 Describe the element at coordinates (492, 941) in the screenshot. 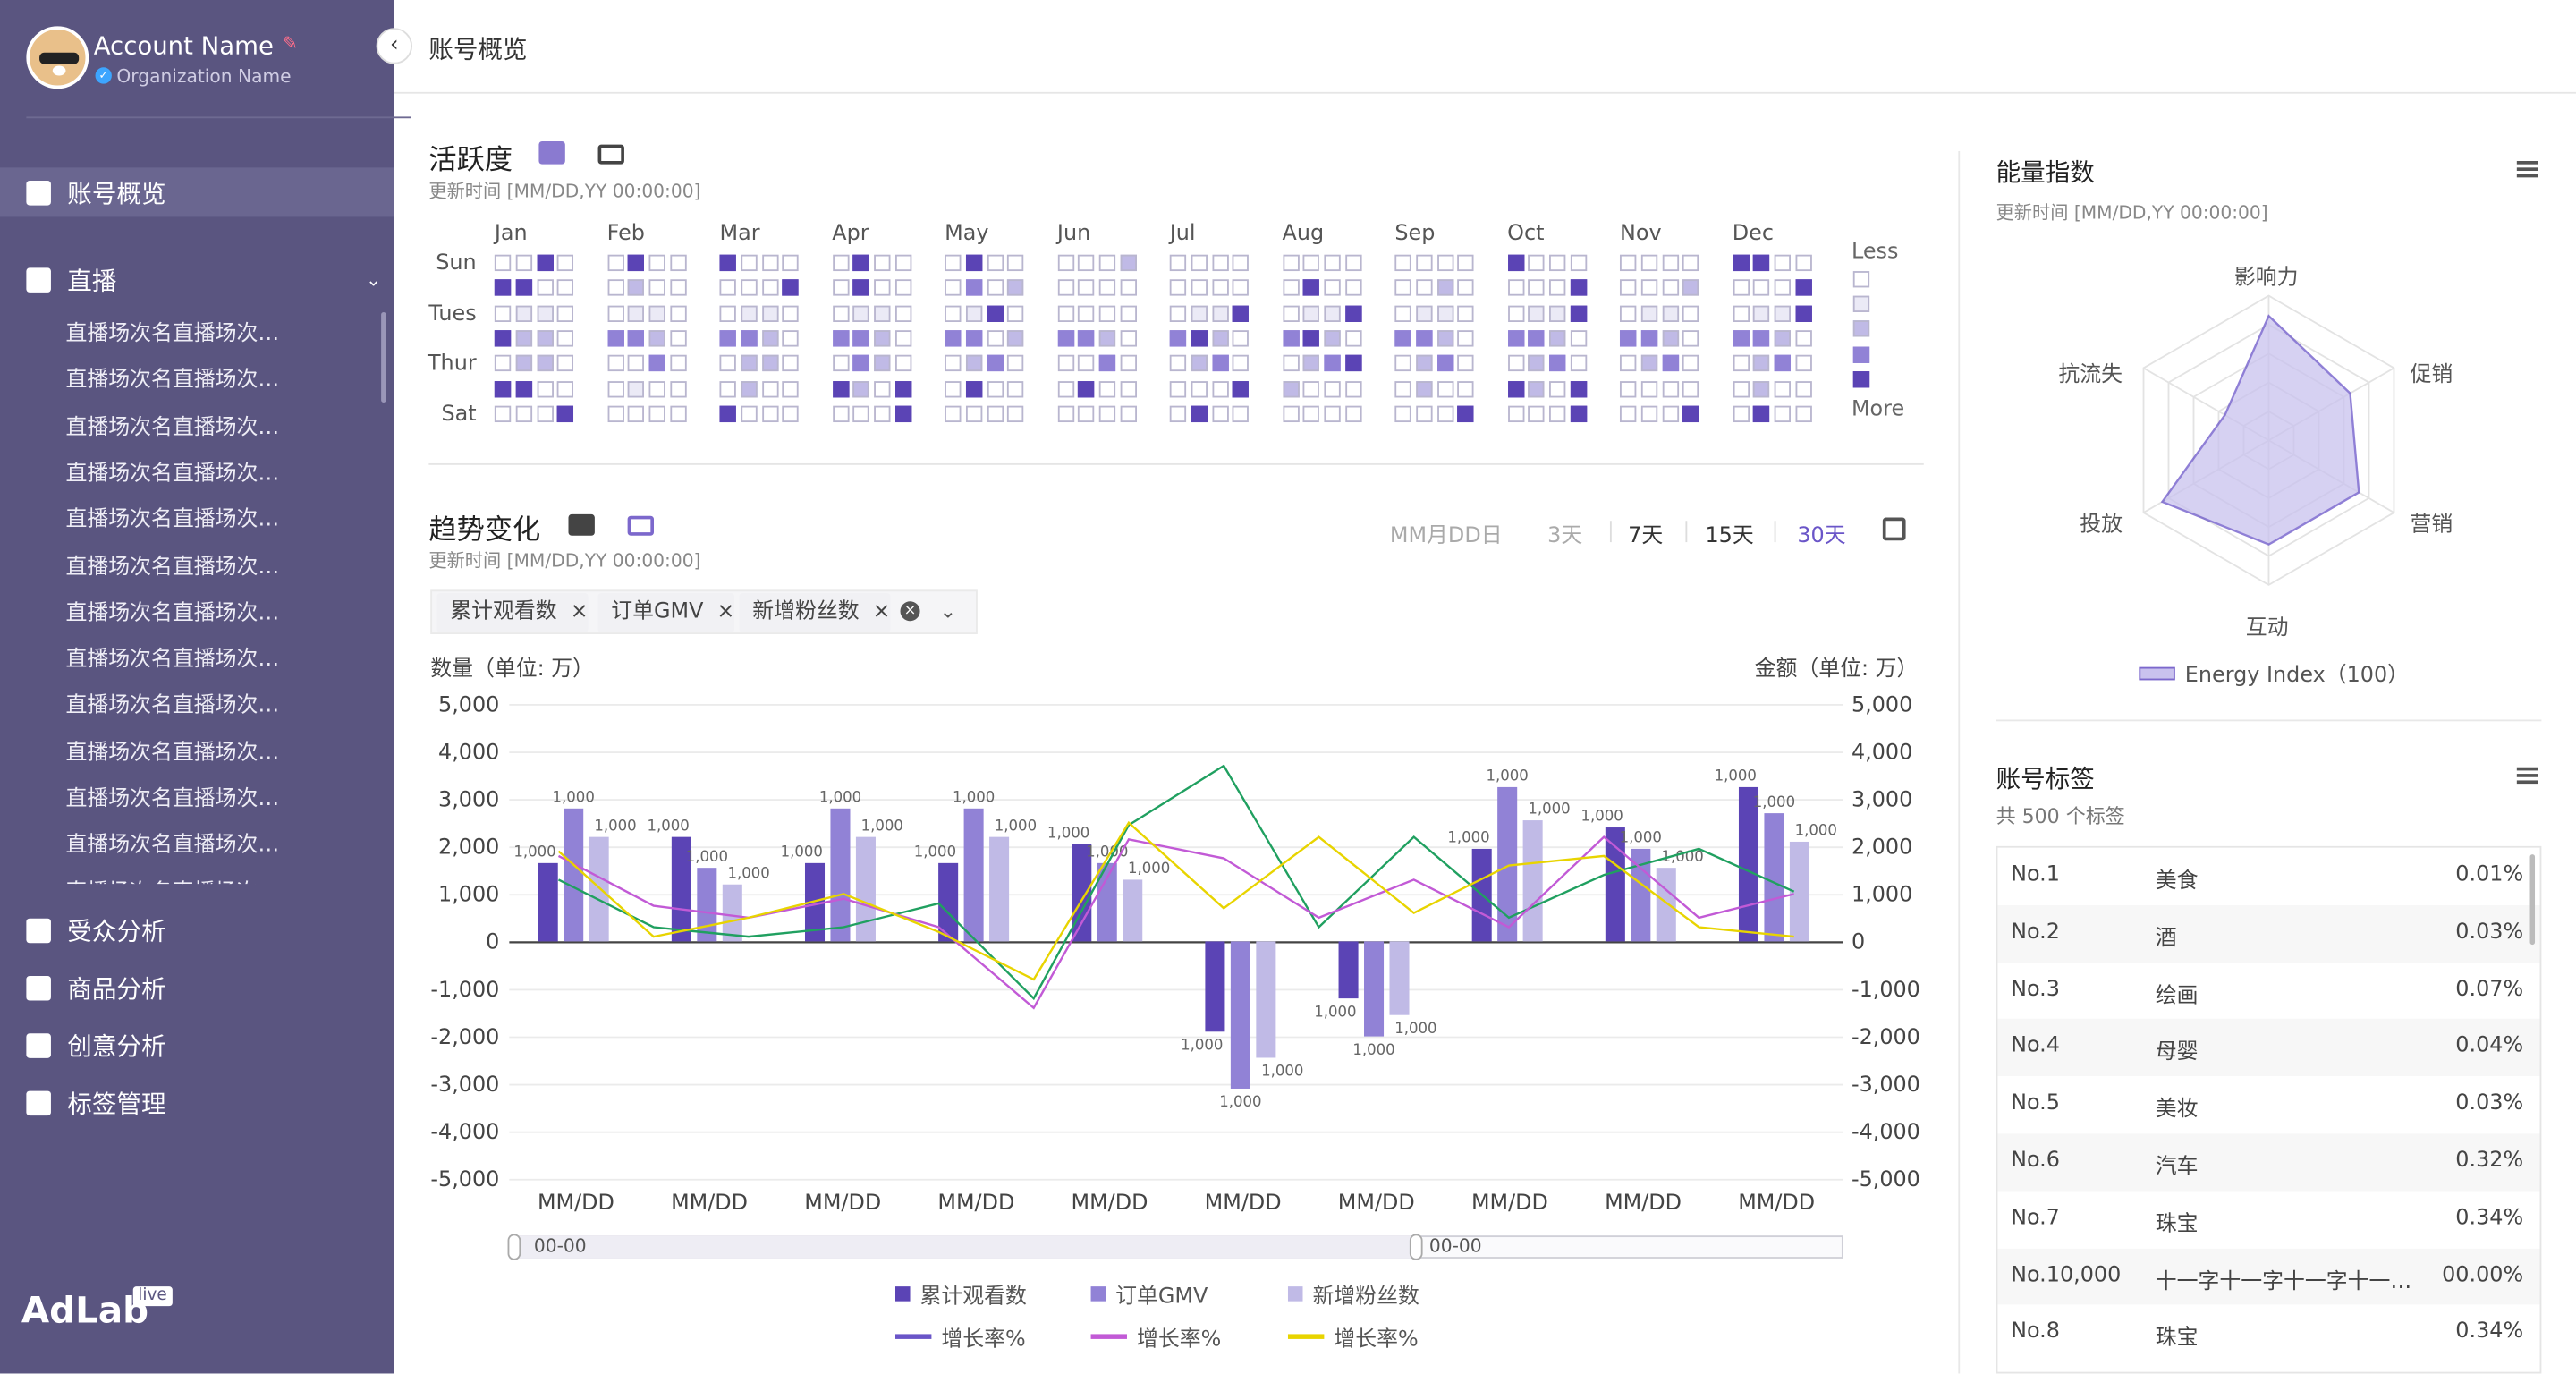

I see `y-tick-label-left: 0` at that location.